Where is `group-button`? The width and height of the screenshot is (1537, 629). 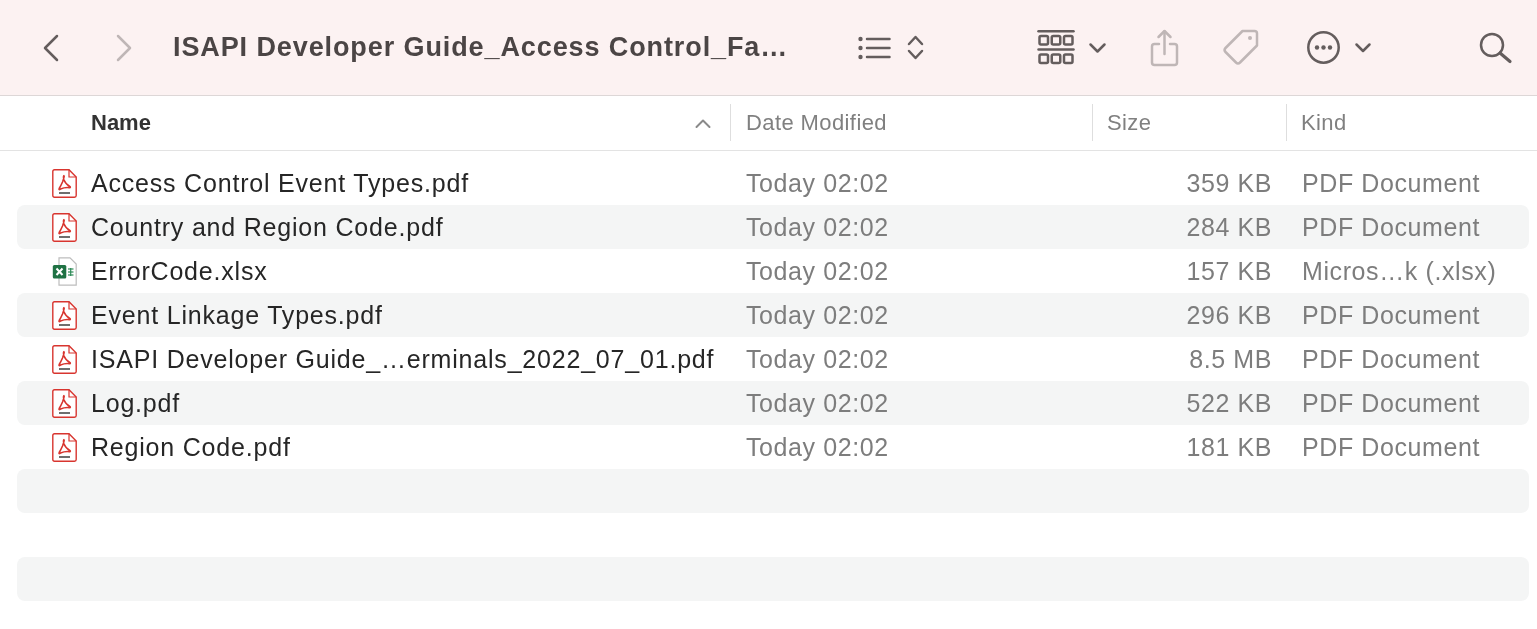
group-button is located at coordinates (1072, 47).